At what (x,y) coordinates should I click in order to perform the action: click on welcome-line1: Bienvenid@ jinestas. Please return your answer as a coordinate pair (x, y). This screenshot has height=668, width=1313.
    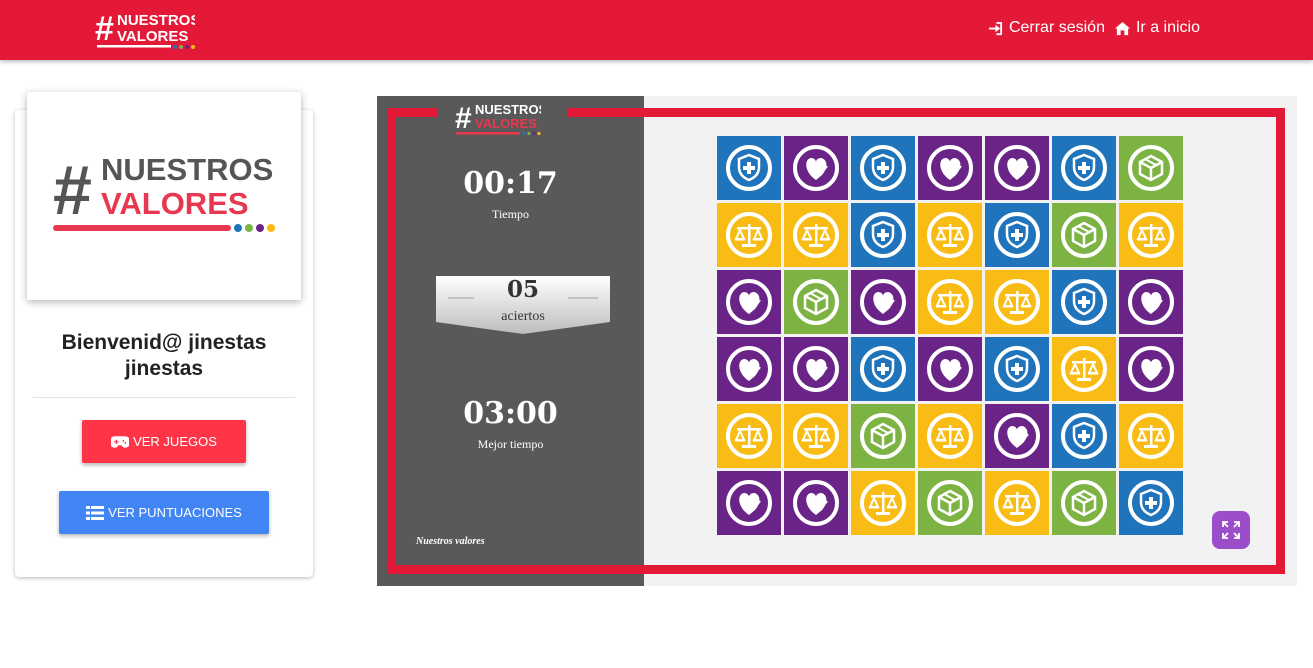
    Looking at the image, I should click on (164, 342).